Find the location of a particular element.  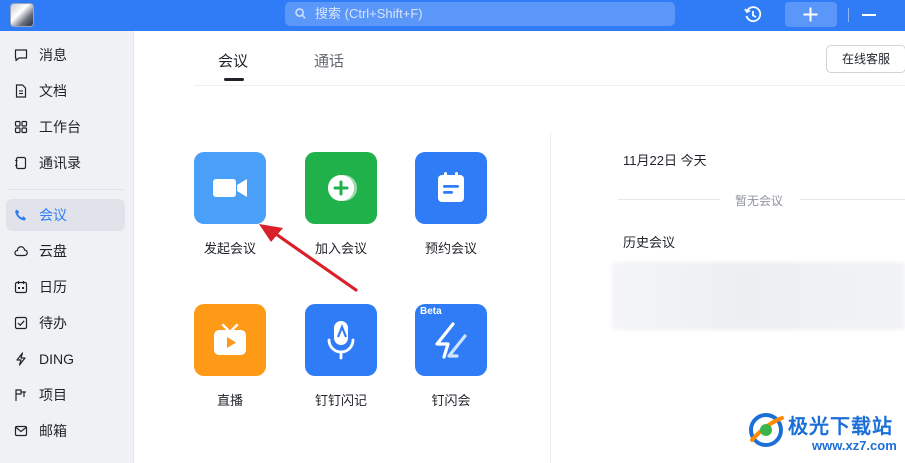

sidebar-item-label: 工作台 is located at coordinates (60, 127).